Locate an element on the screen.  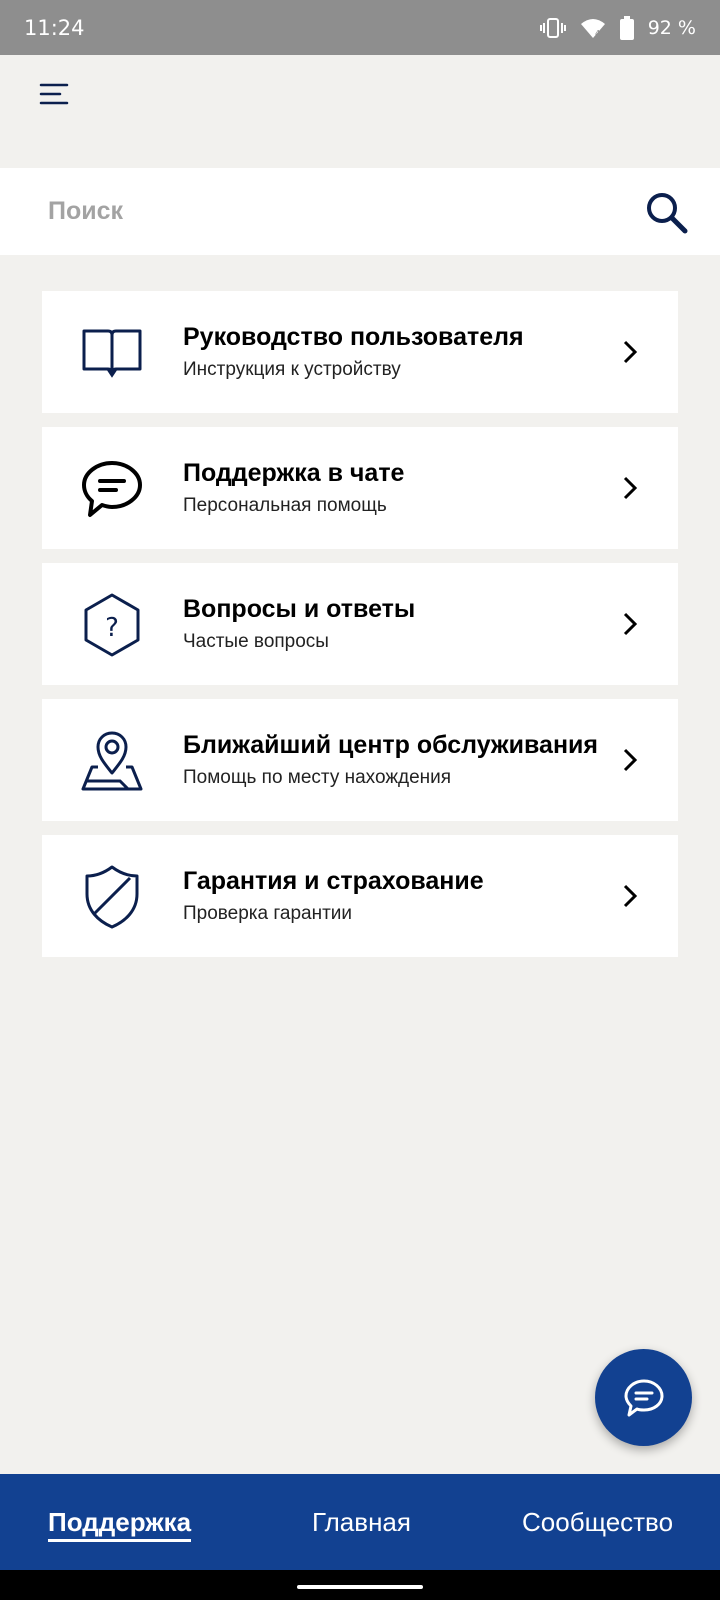
tab-label: Поддержка is located at coordinates (120, 1521).